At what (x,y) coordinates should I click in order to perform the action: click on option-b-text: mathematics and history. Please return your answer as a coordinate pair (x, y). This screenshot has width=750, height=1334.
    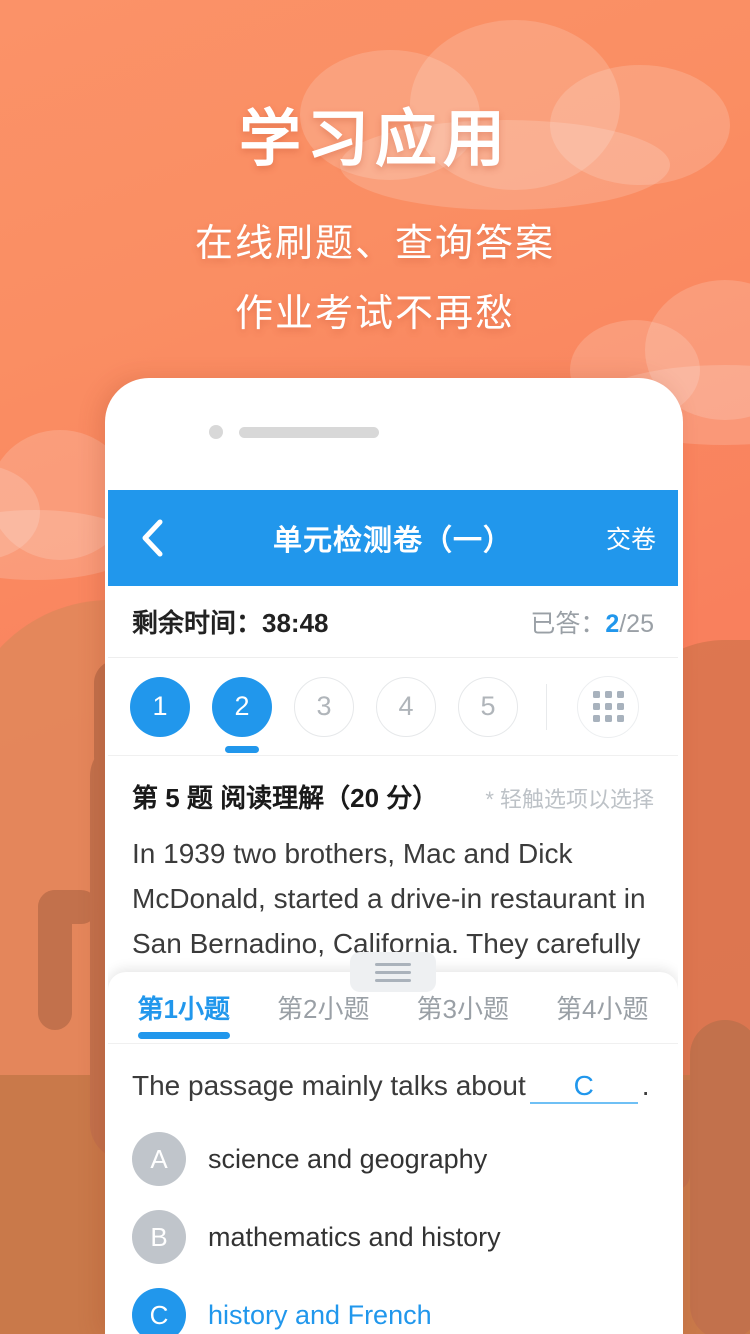
    Looking at the image, I should click on (354, 1236).